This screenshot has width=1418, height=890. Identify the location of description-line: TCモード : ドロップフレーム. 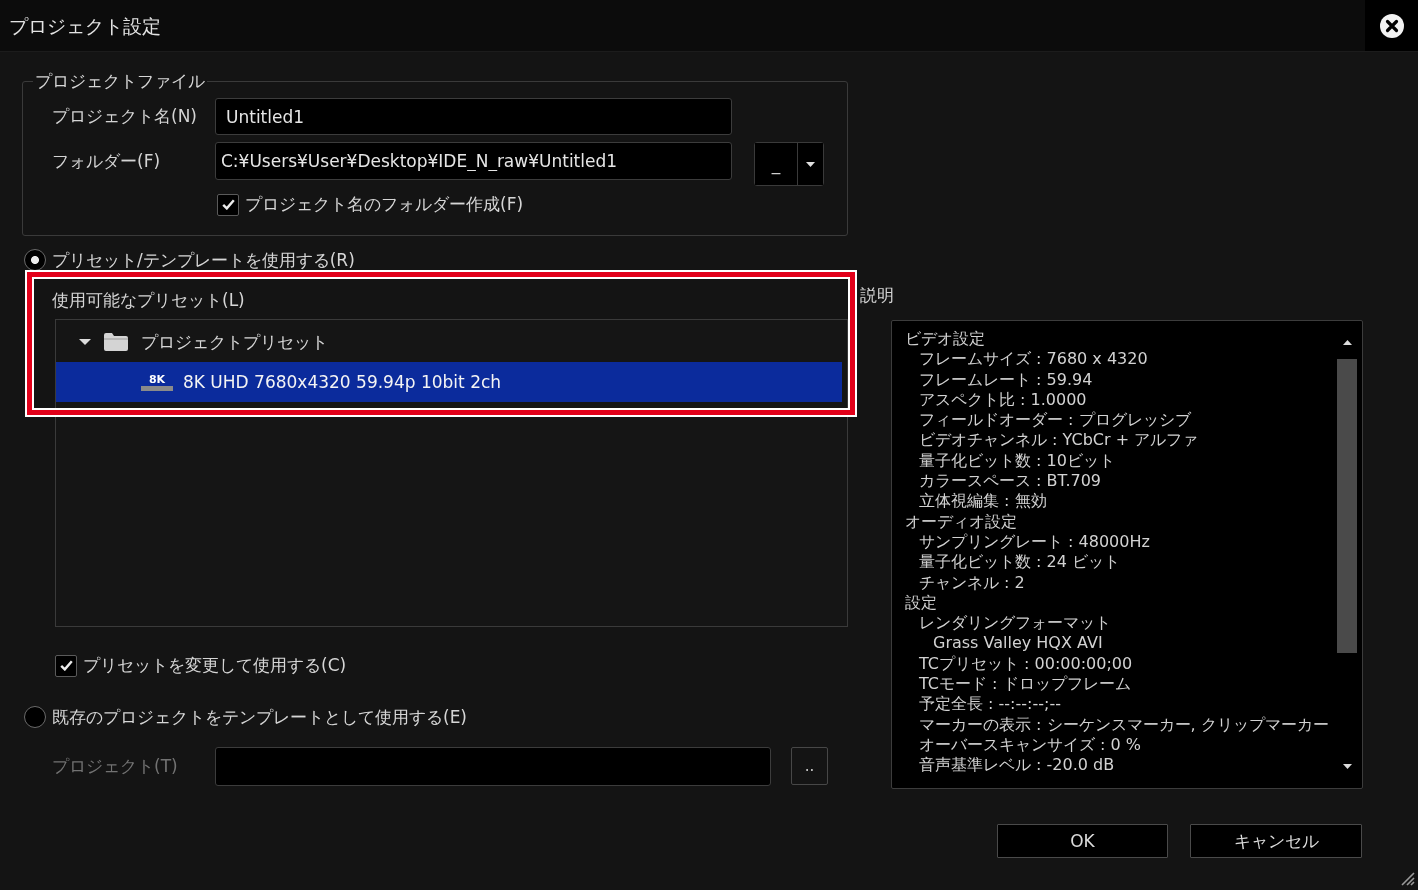
(1025, 684).